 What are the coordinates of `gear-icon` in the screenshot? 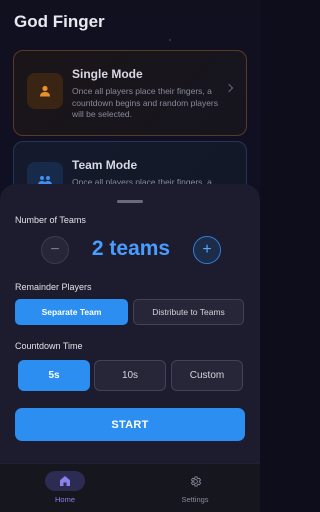 It's located at (195, 481).